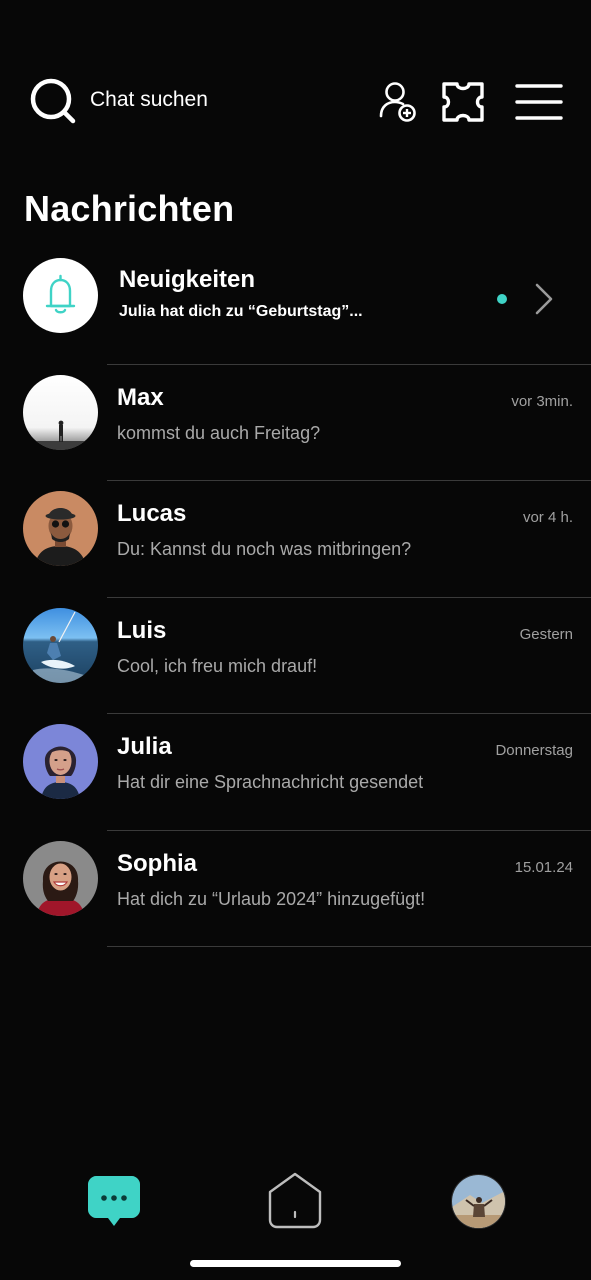 The width and height of the screenshot is (591, 1280). I want to click on news-avatar, so click(60, 295).